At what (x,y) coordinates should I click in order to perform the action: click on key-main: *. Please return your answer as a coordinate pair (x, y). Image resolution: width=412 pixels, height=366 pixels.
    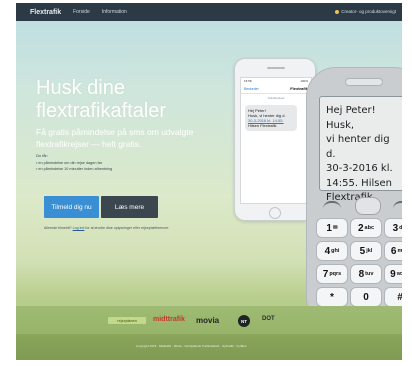
    Looking at the image, I should click on (332, 297).